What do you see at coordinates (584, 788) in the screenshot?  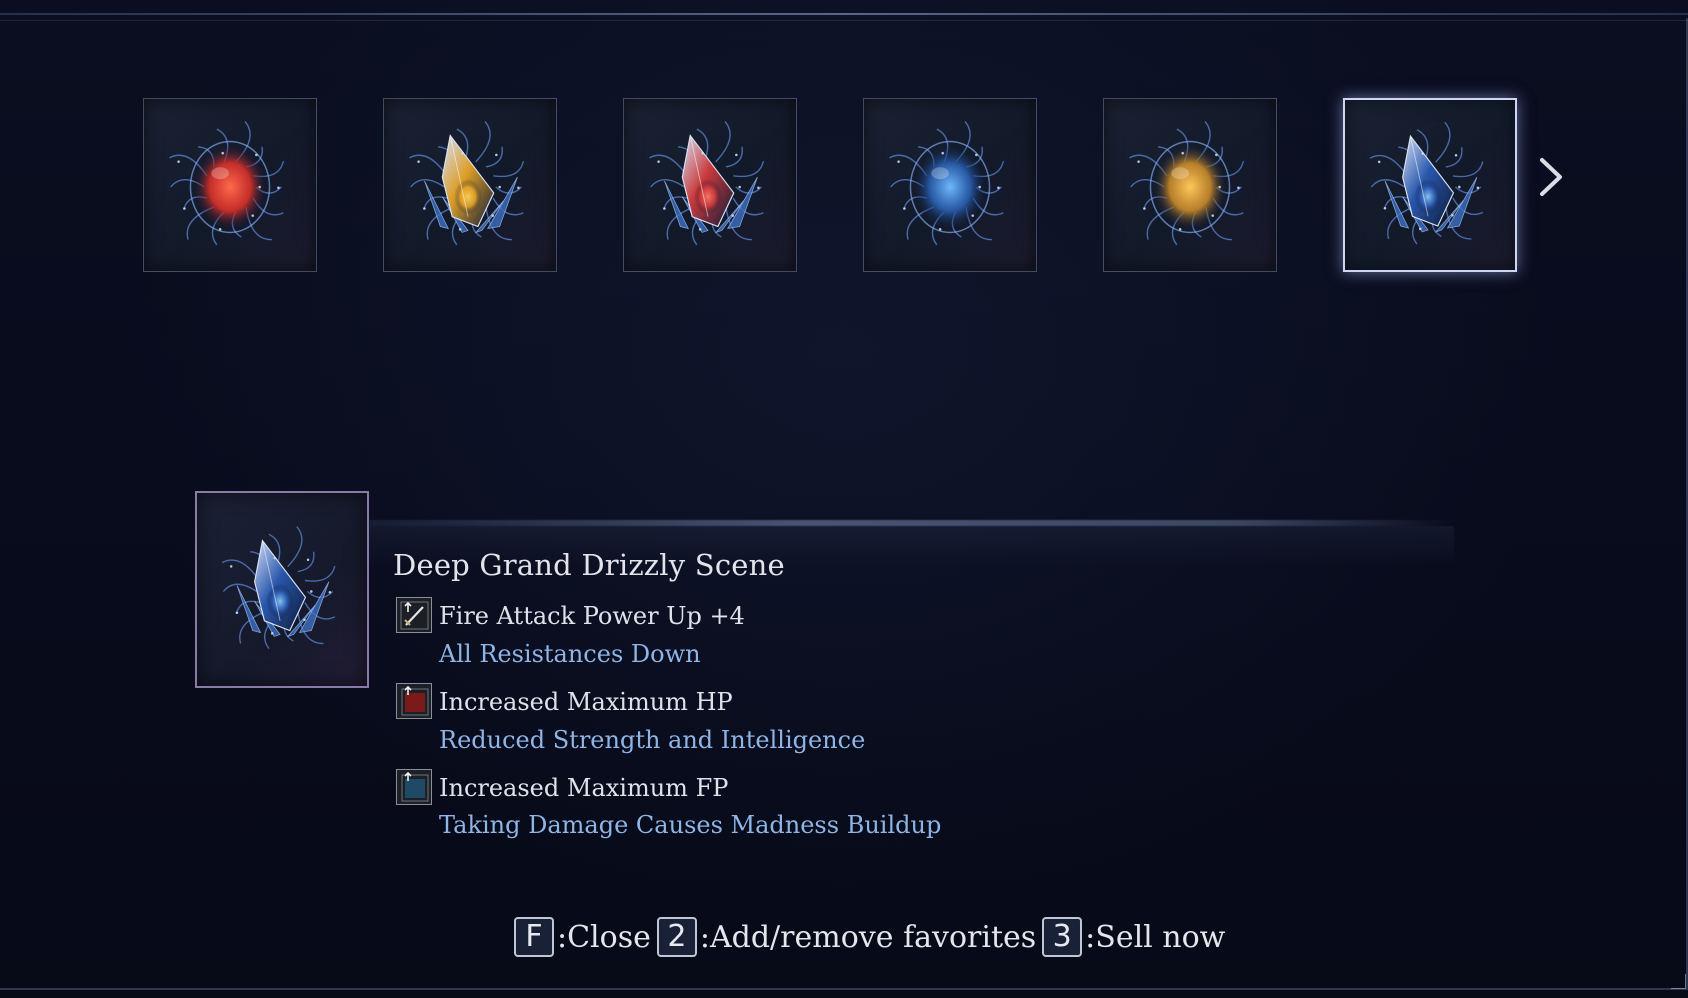 I see `effect-3-label: Increased Maximum FP` at bounding box center [584, 788].